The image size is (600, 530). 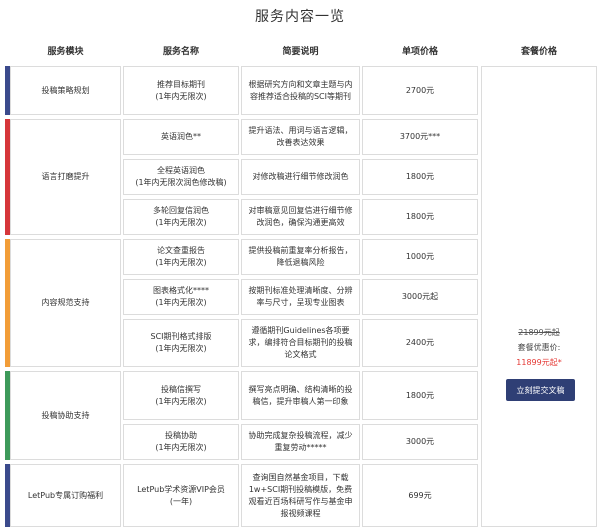 I want to click on service-name-cell: LetPub学术资源VIP会员 (一年), so click(x=181, y=495).